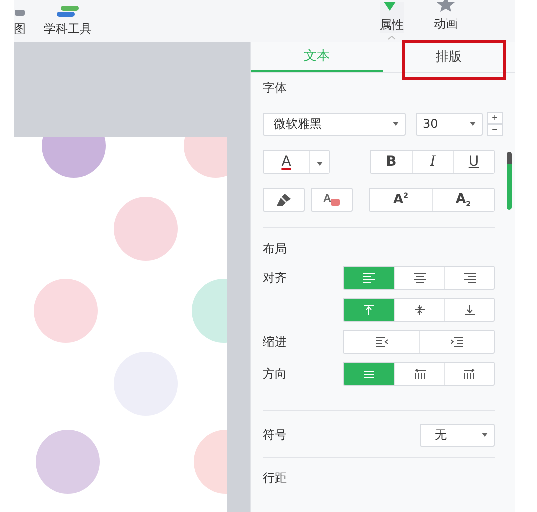 Image resolution: width=537 pixels, height=512 pixels. What do you see at coordinates (449, 124) in the screenshot?
I see `font-size-dropdown: 30` at bounding box center [449, 124].